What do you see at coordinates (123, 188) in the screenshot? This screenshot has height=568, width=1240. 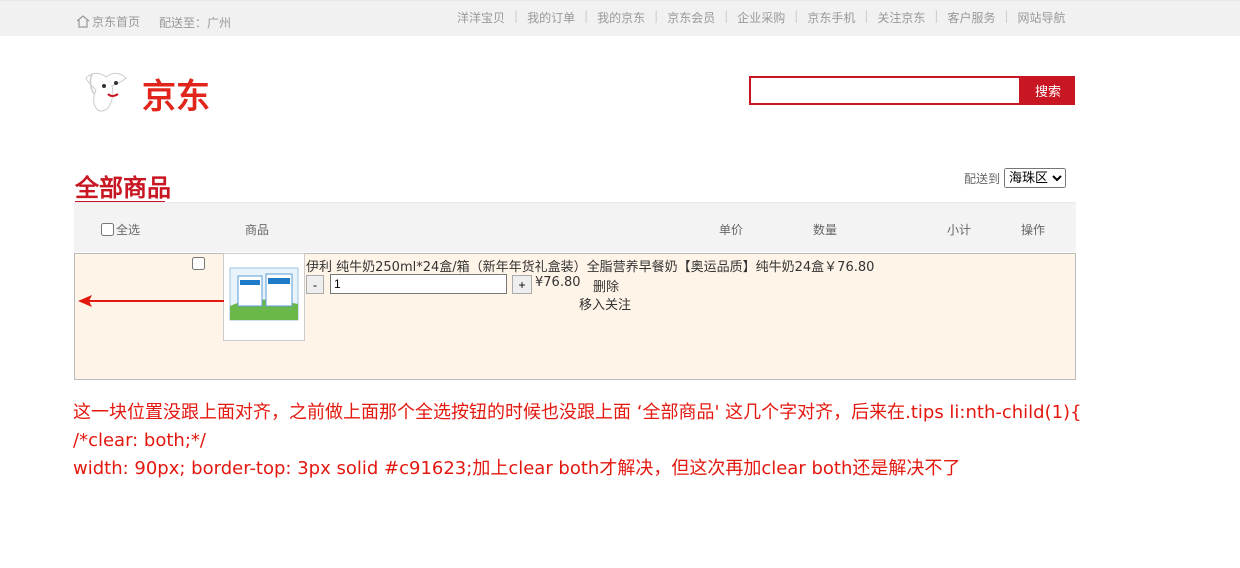 I see `page-title: 全部商品` at bounding box center [123, 188].